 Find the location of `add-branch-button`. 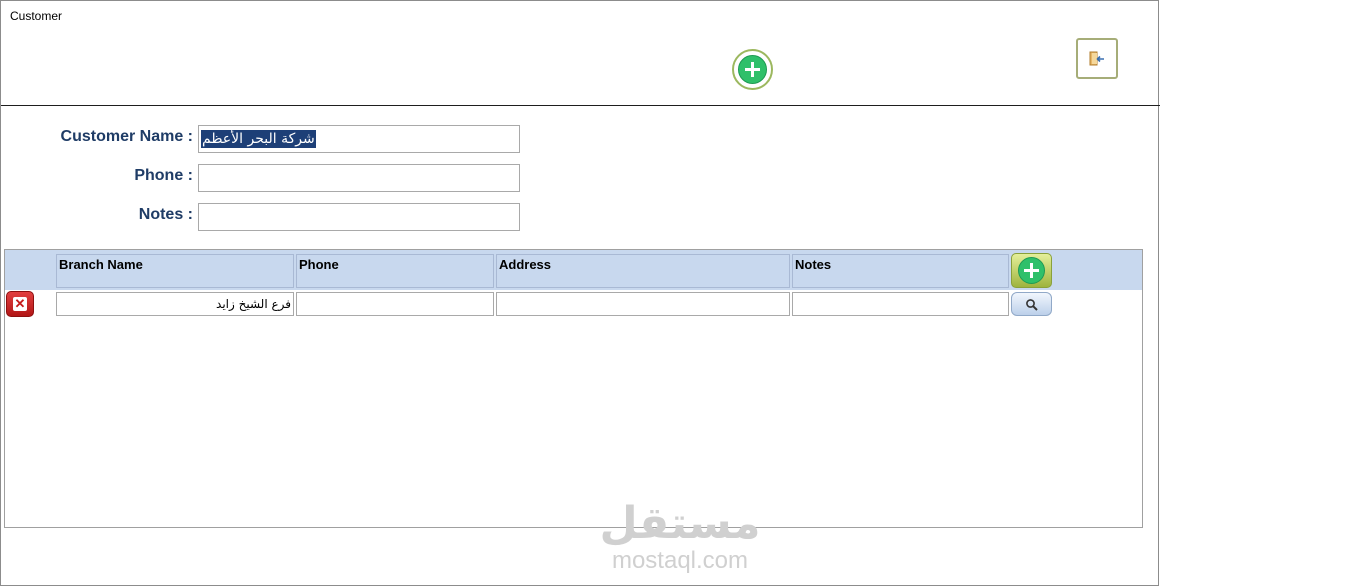

add-branch-button is located at coordinates (1031, 270).